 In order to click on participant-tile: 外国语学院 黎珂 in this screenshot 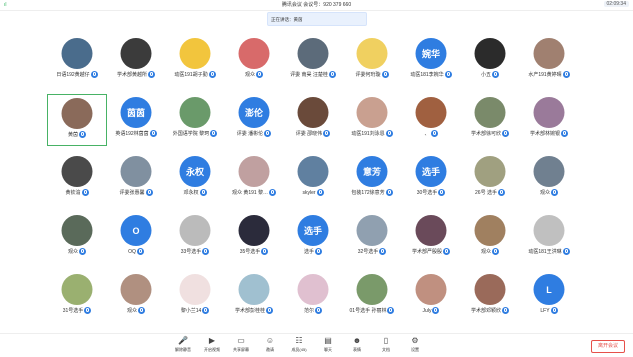, I will do `click(195, 120)`.